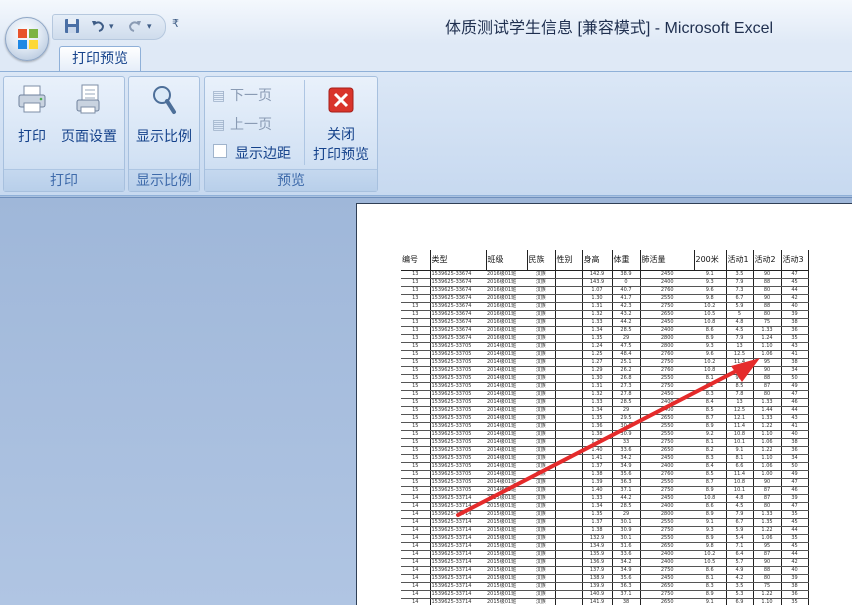 Image resolution: width=852 pixels, height=605 pixels. What do you see at coordinates (740, 314) in the screenshot?
I see `table-cell: 5` at bounding box center [740, 314].